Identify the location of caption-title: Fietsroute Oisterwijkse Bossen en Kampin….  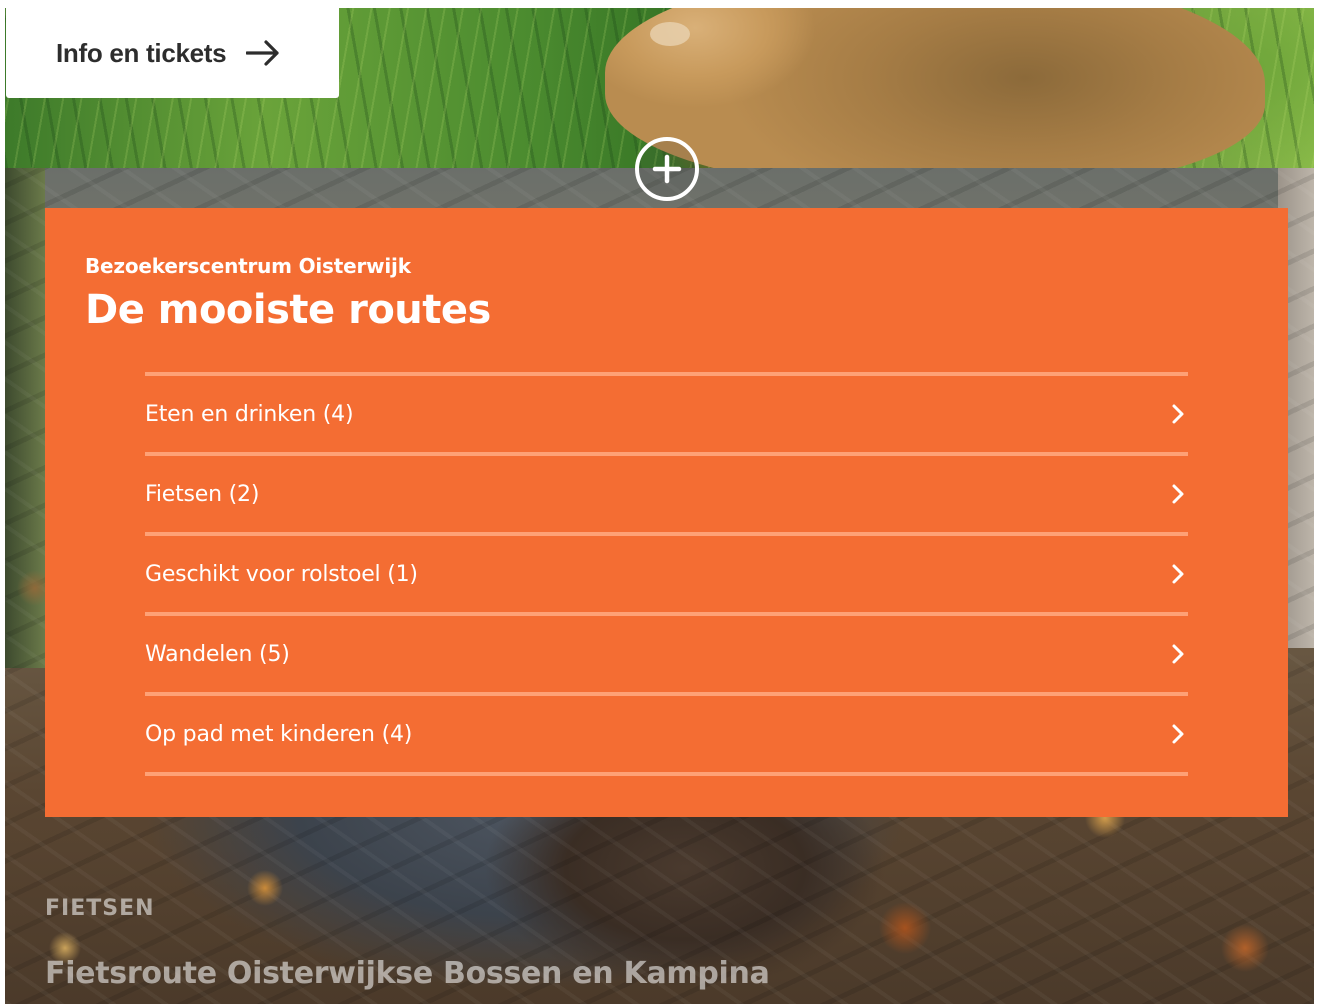
(407, 973).